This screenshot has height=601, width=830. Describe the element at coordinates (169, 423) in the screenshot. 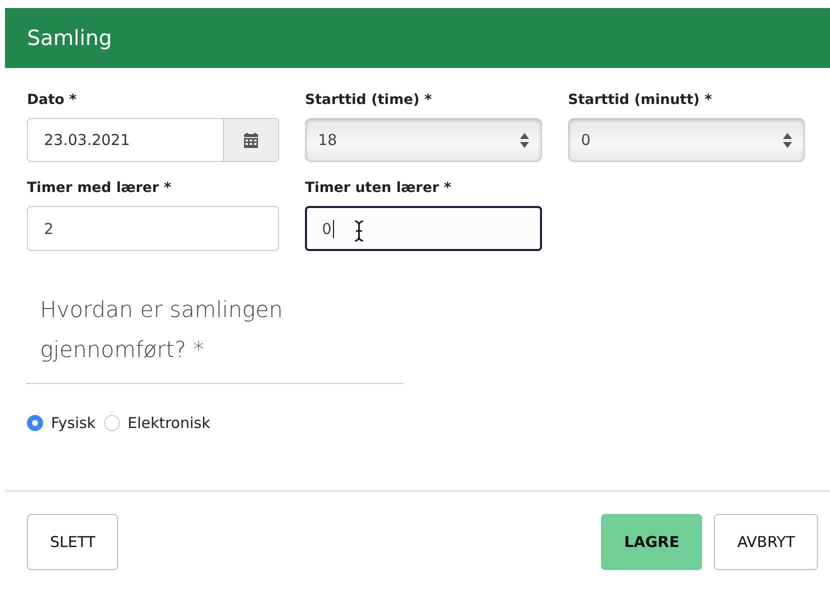

I see `radio-label: Elektronisk` at that location.